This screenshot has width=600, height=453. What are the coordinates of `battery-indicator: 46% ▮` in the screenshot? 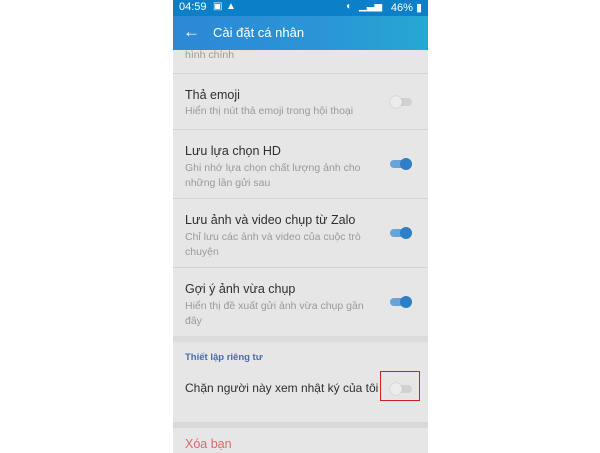 It's located at (406, 7).